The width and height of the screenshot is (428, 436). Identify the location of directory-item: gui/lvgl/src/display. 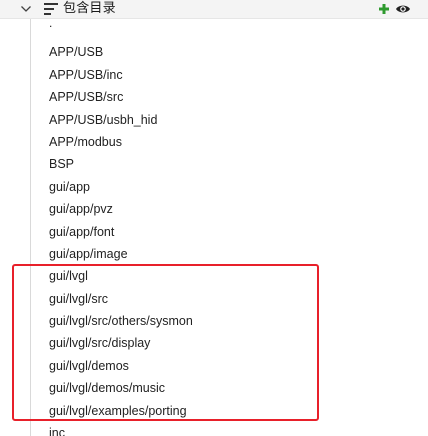
(214, 343).